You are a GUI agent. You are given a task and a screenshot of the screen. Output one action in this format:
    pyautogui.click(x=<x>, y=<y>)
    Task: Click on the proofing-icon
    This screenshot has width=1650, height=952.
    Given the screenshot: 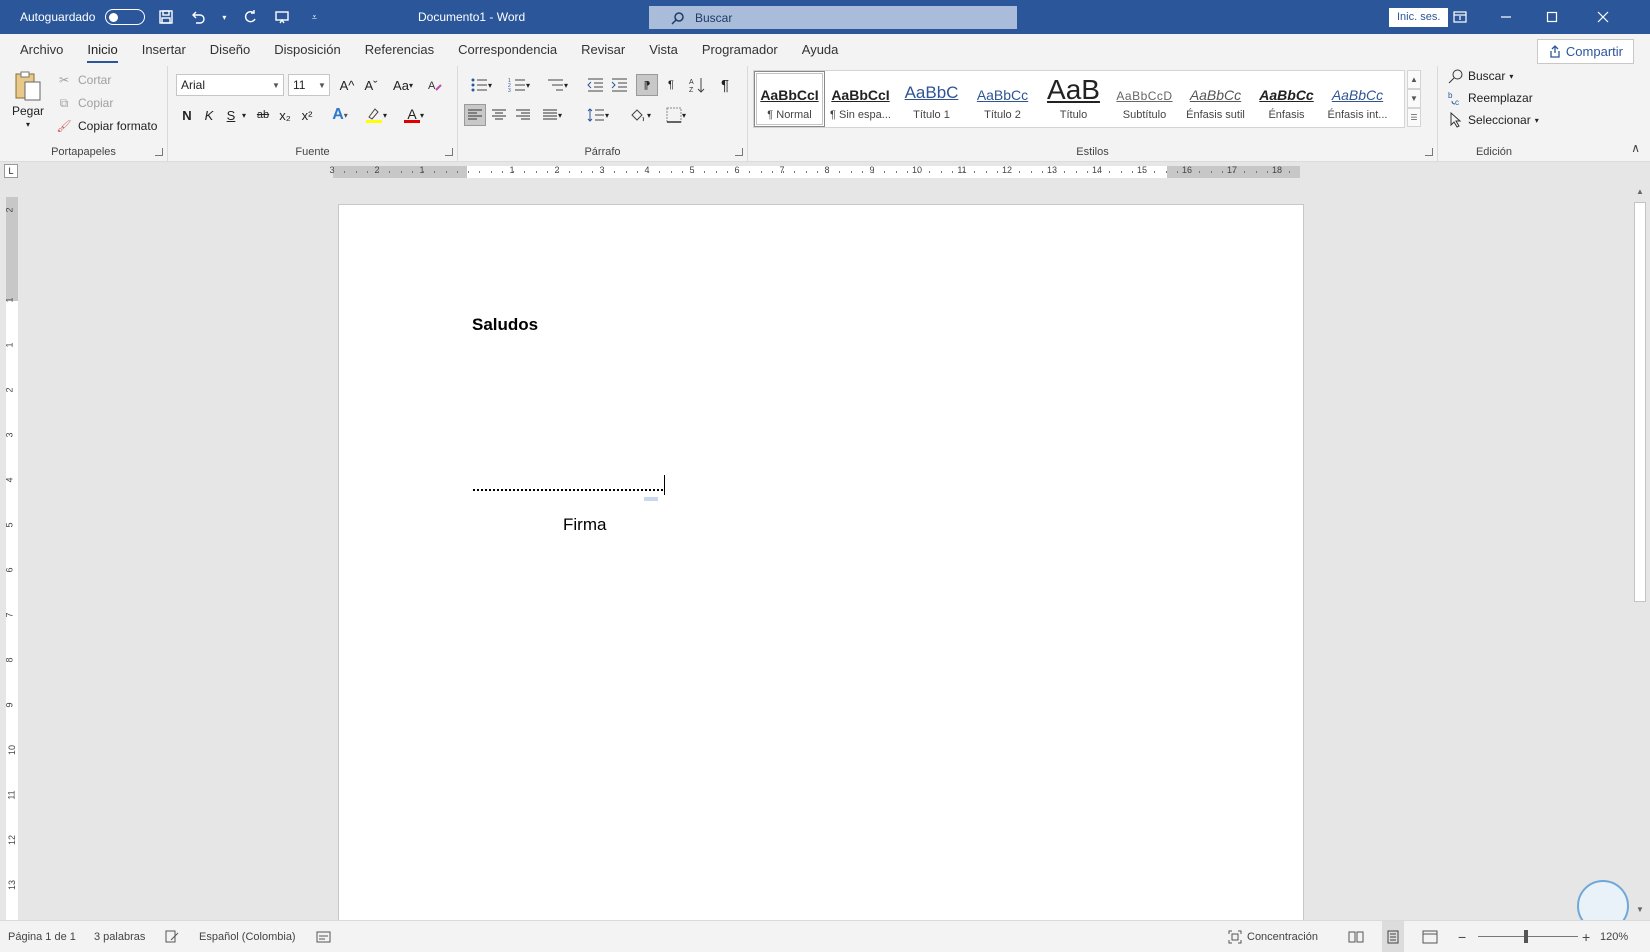 What is the action you would take?
    pyautogui.click(x=172, y=936)
    